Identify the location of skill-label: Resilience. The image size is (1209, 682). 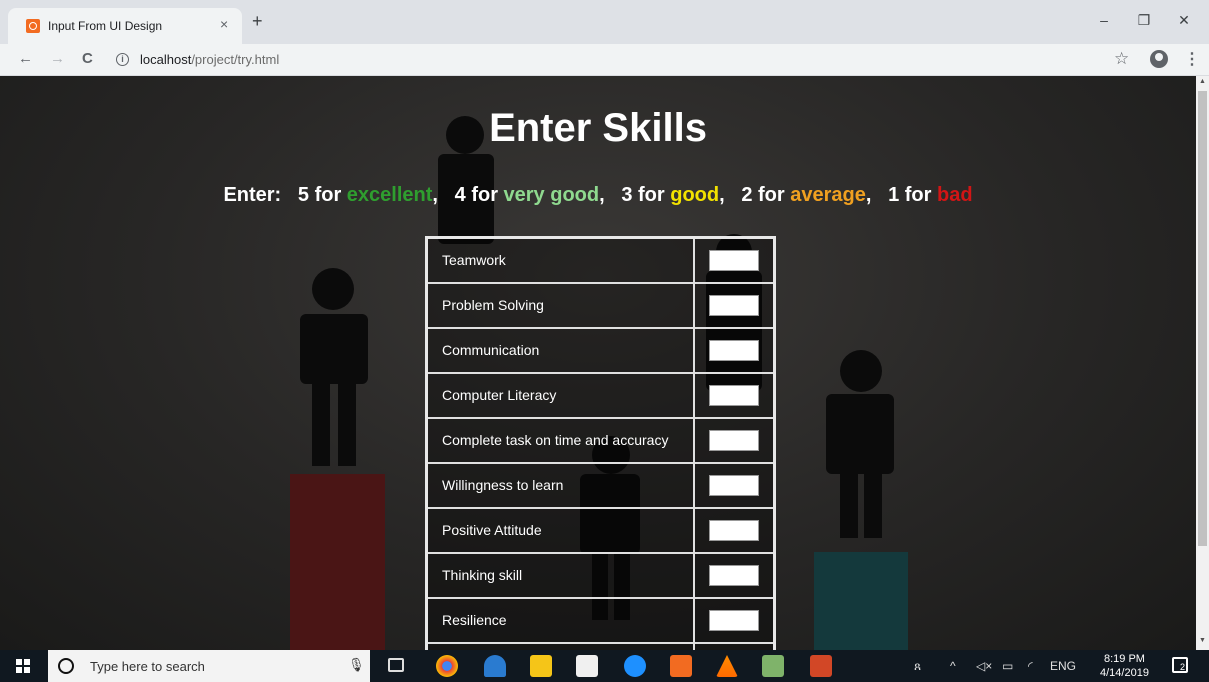
(560, 620).